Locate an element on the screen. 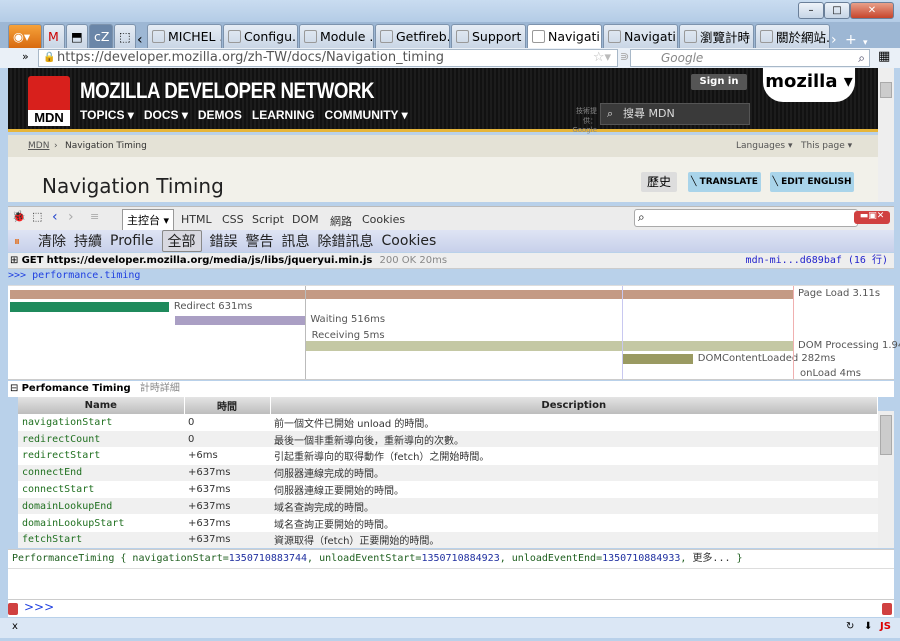 This screenshot has width=900, height=641. search-bar: Google ⌕ is located at coordinates (750, 58).